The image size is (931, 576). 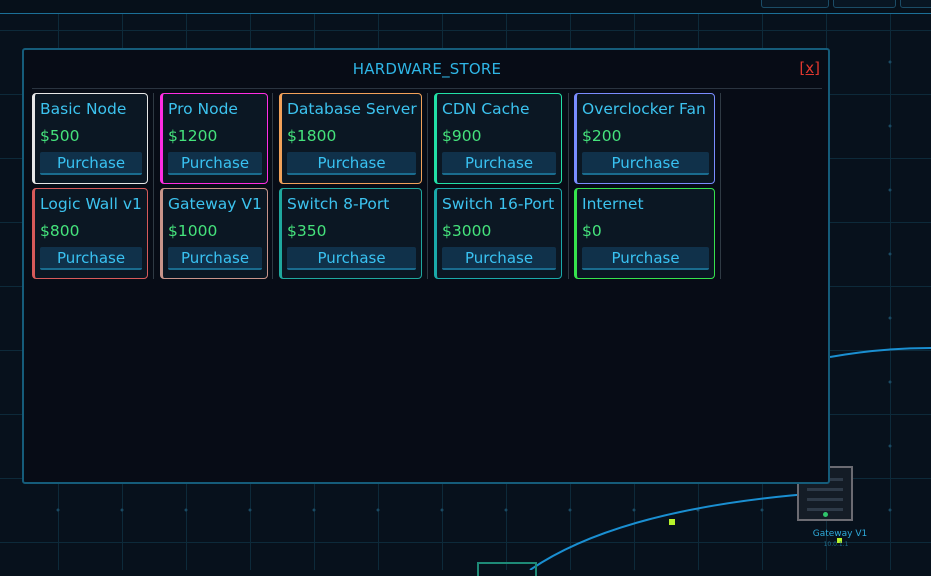 I want to click on item-price: $3000, so click(x=467, y=231).